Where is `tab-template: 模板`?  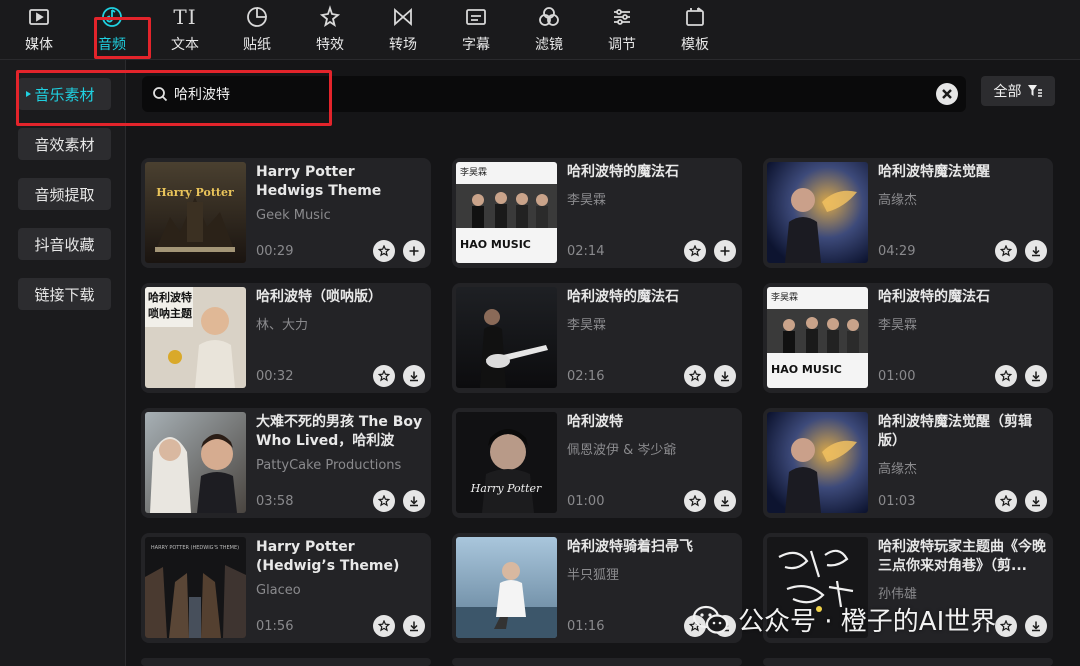 tab-template: 模板 is located at coordinates (695, 29).